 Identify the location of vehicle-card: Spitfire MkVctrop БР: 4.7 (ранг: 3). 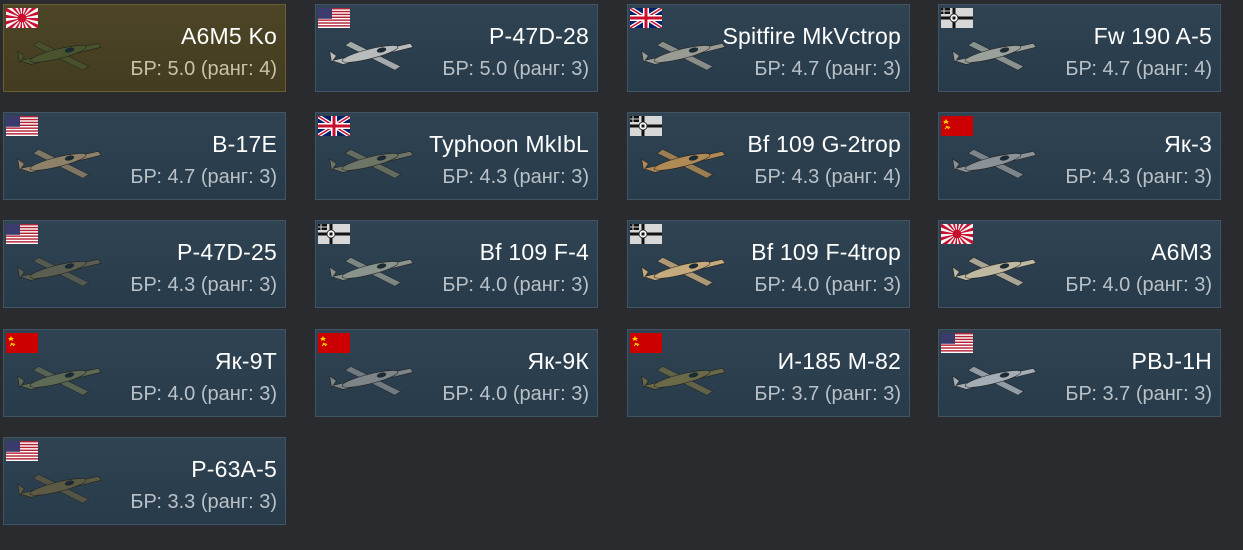
(768, 48).